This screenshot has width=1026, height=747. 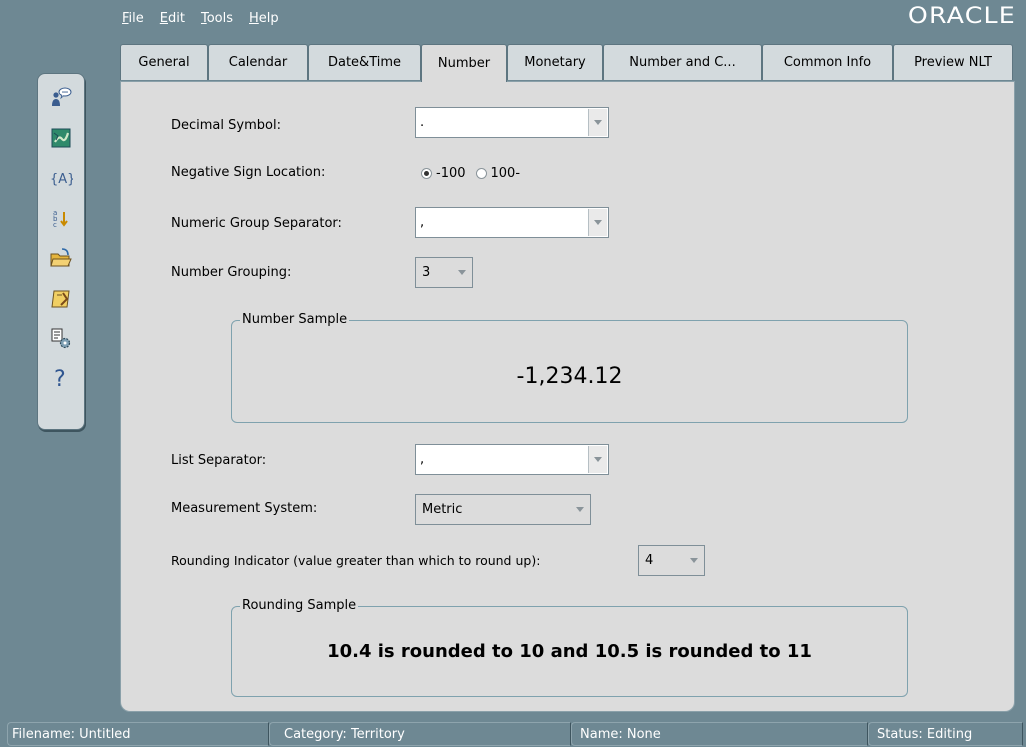 I want to click on save-icon, so click(x=61, y=297).